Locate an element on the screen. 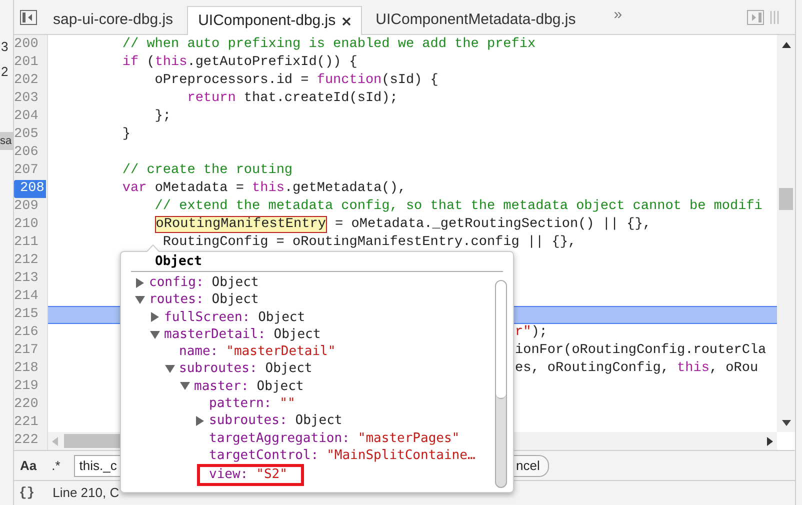 Image resolution: width=802 pixels, height=505 pixels. line-number: 222 is located at coordinates (27, 440).